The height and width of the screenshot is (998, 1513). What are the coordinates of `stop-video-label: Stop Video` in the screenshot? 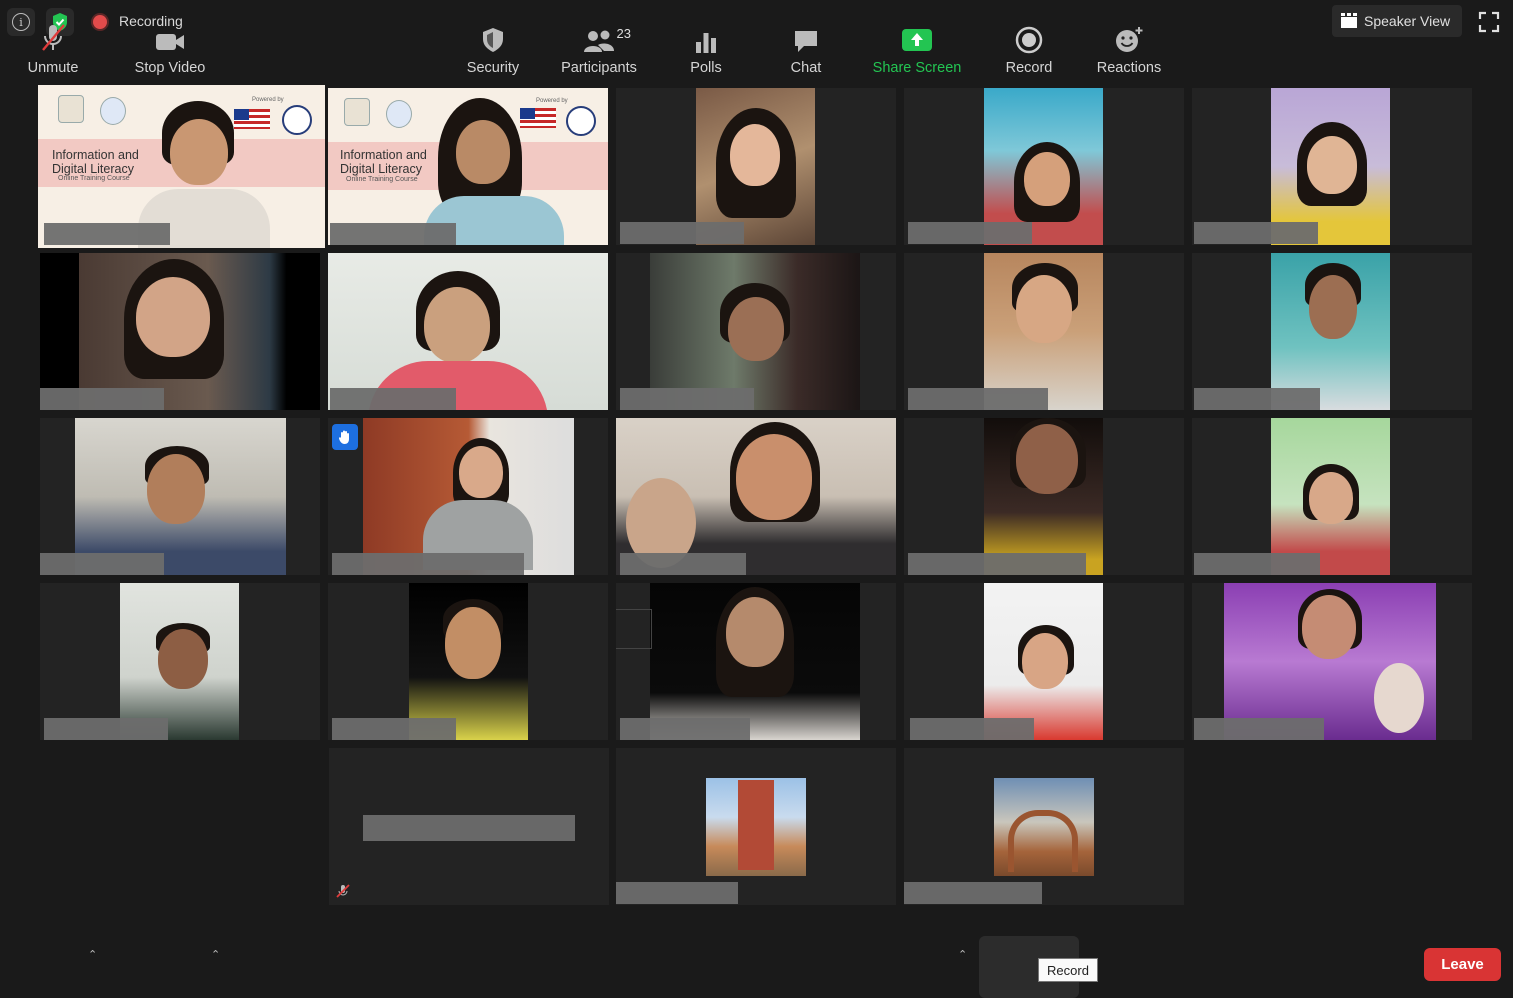 It's located at (170, 68).